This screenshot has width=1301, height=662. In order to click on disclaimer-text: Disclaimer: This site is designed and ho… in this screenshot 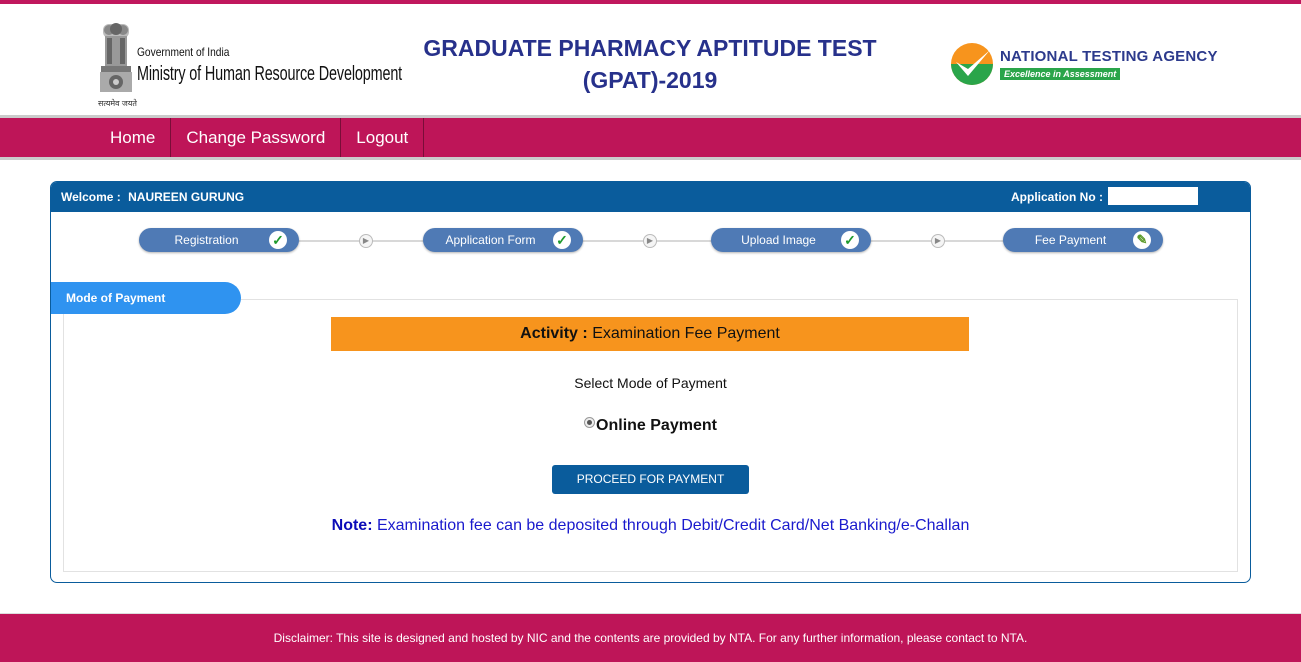, I will do `click(650, 638)`.